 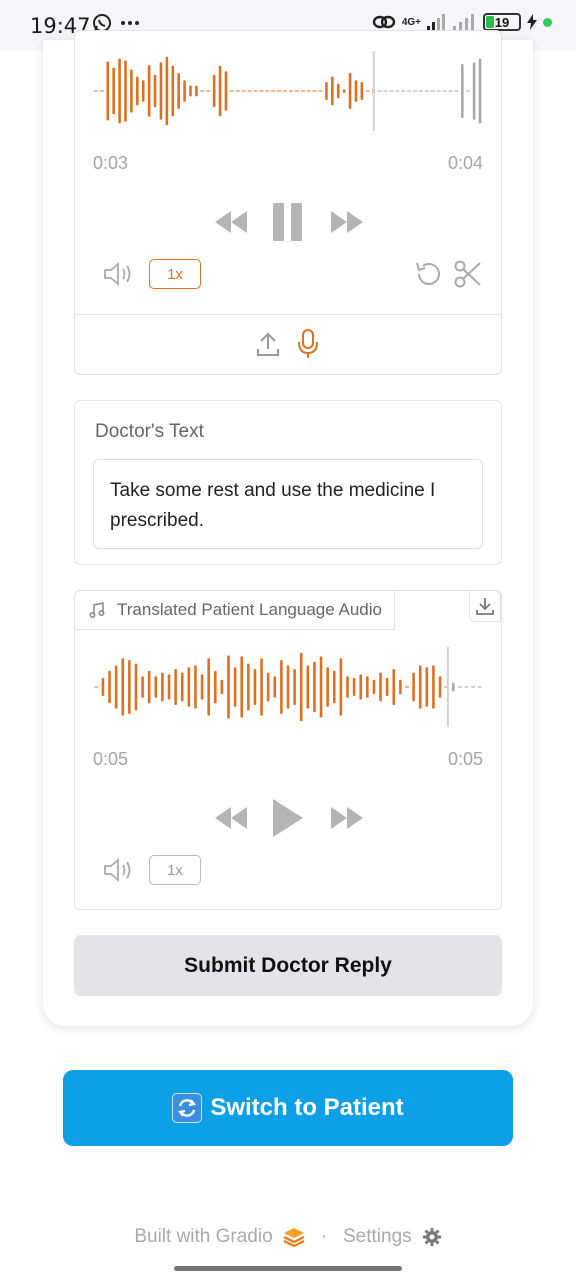 What do you see at coordinates (187, 1108) in the screenshot?
I see `switch-arrows-icon` at bounding box center [187, 1108].